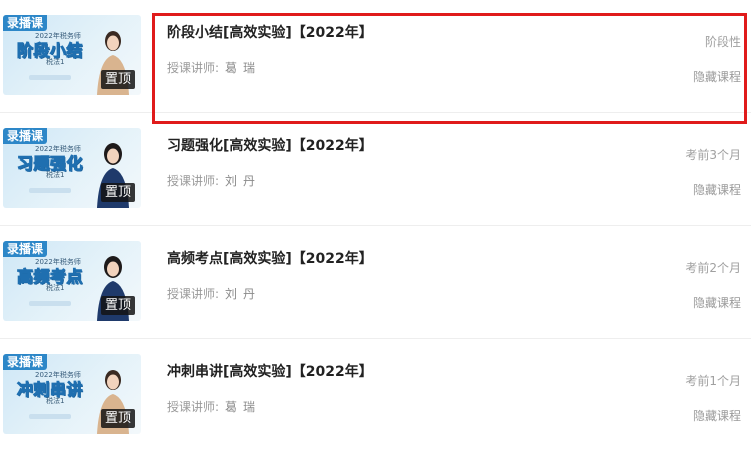  I want to click on course-title: 习题强化[高效实验]【2022年】, so click(270, 145).